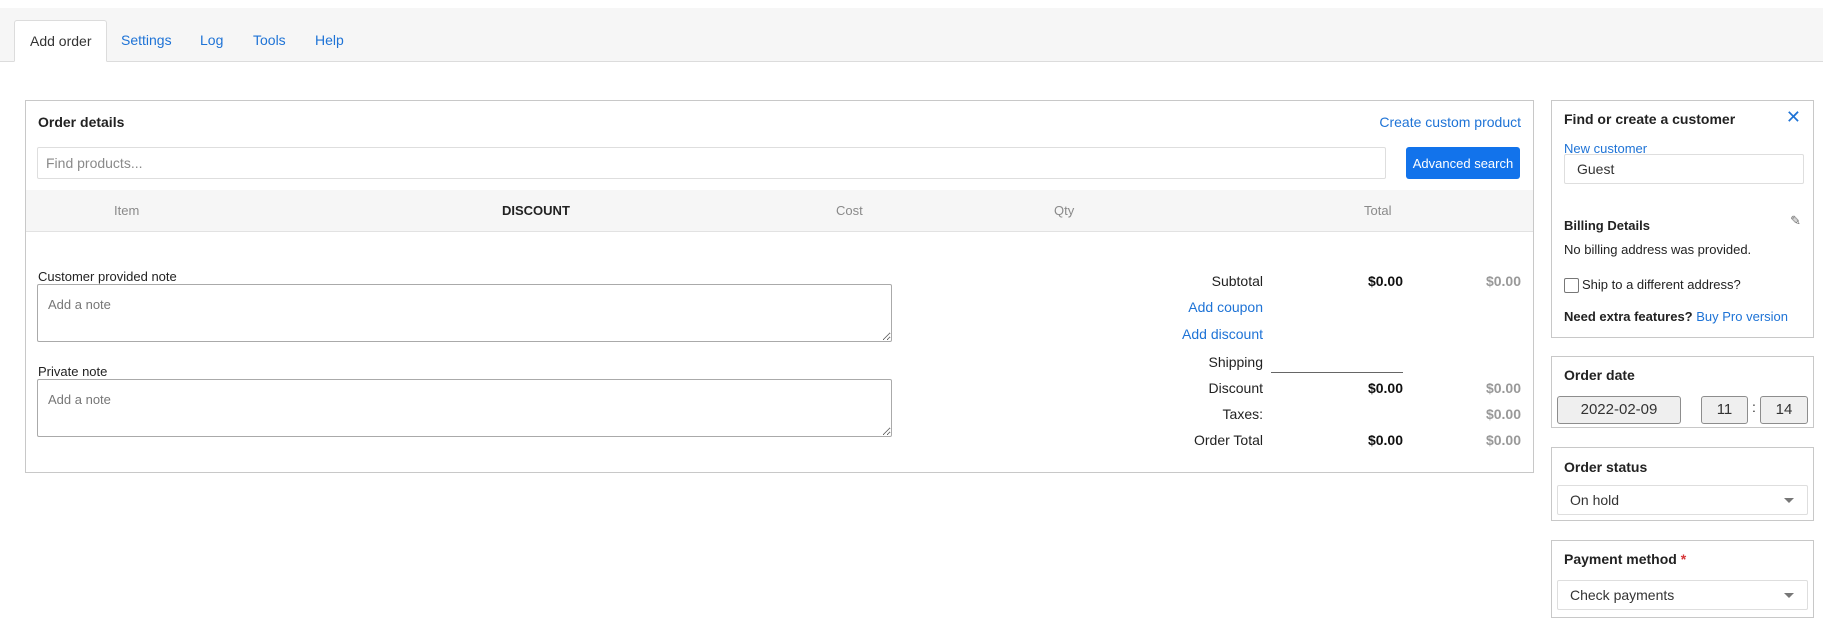  I want to click on tab-tools: Tools, so click(269, 41).